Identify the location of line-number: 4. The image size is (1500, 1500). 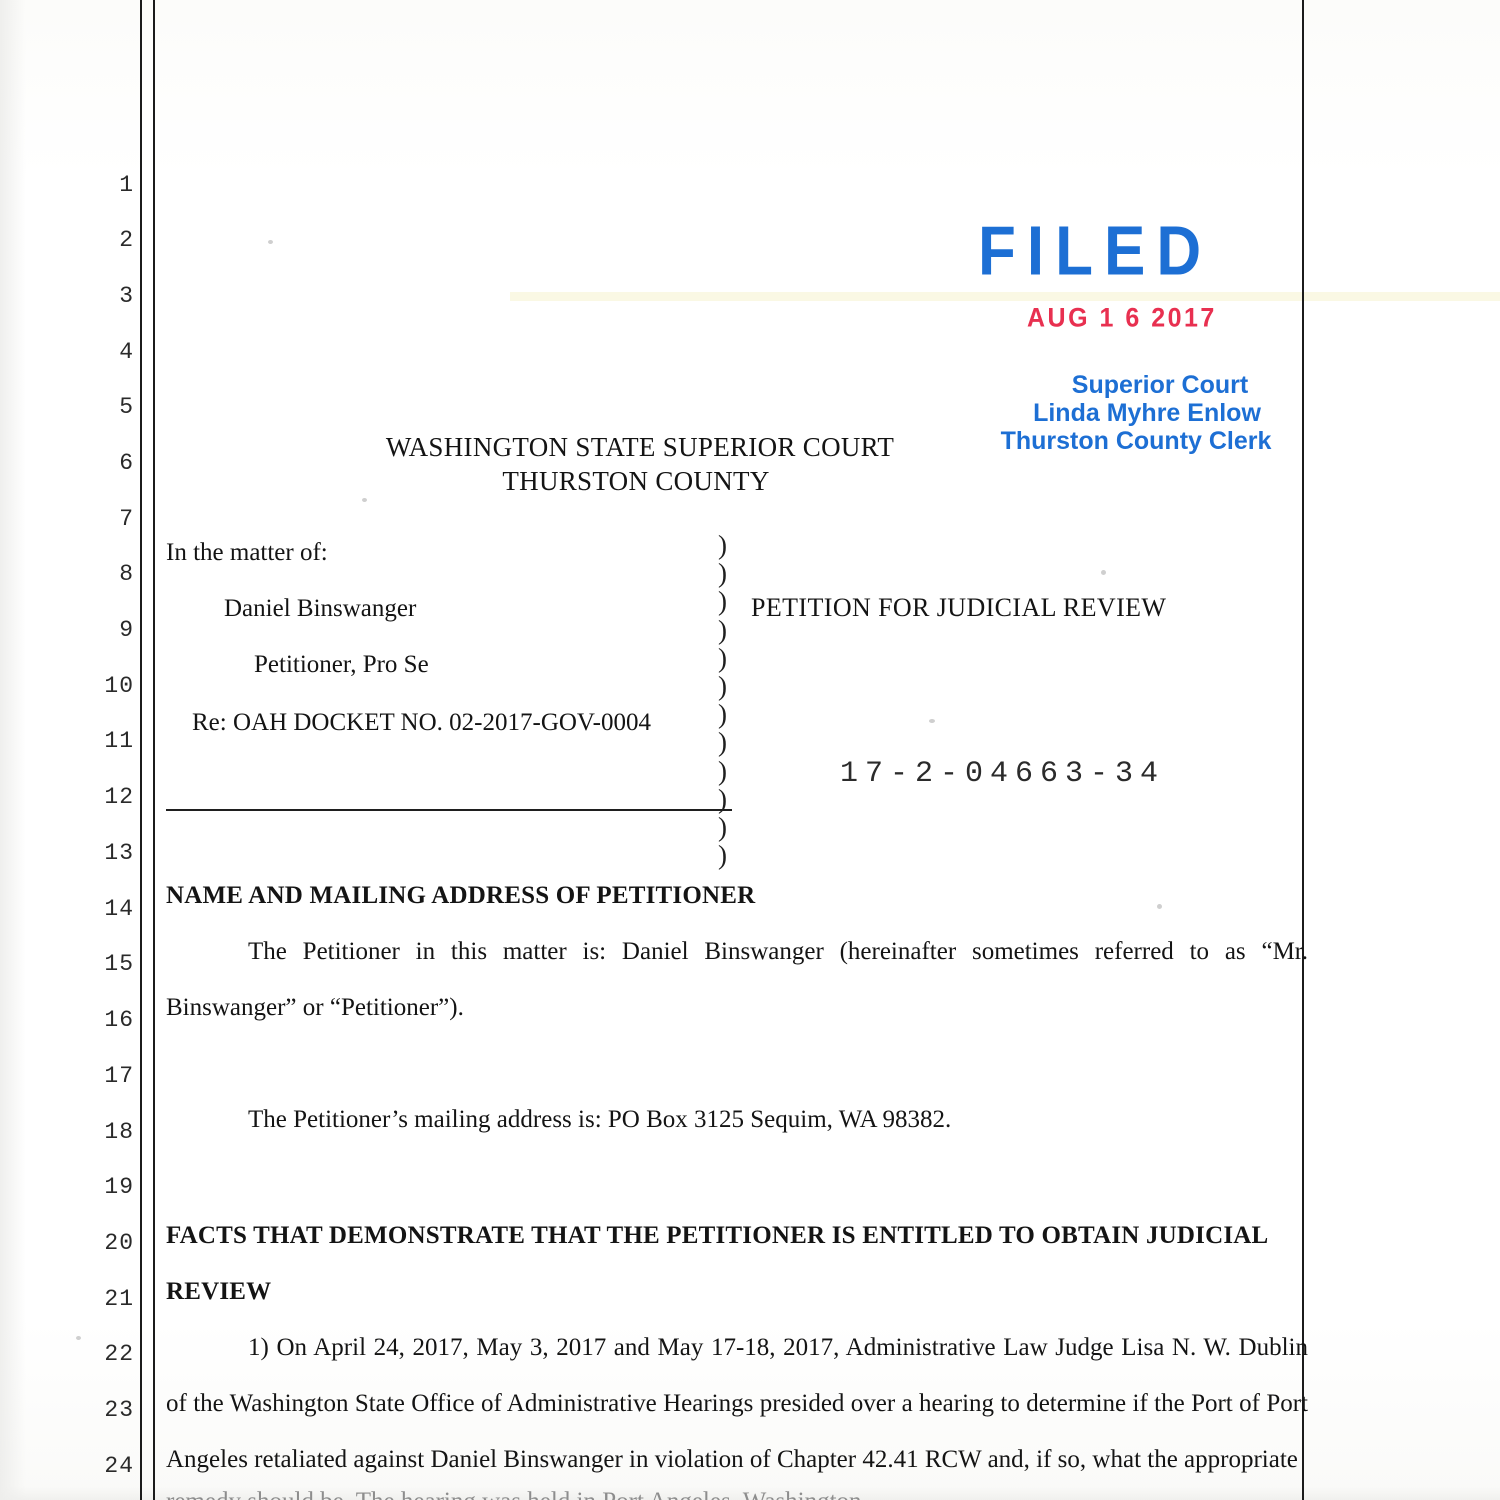
(126, 352).